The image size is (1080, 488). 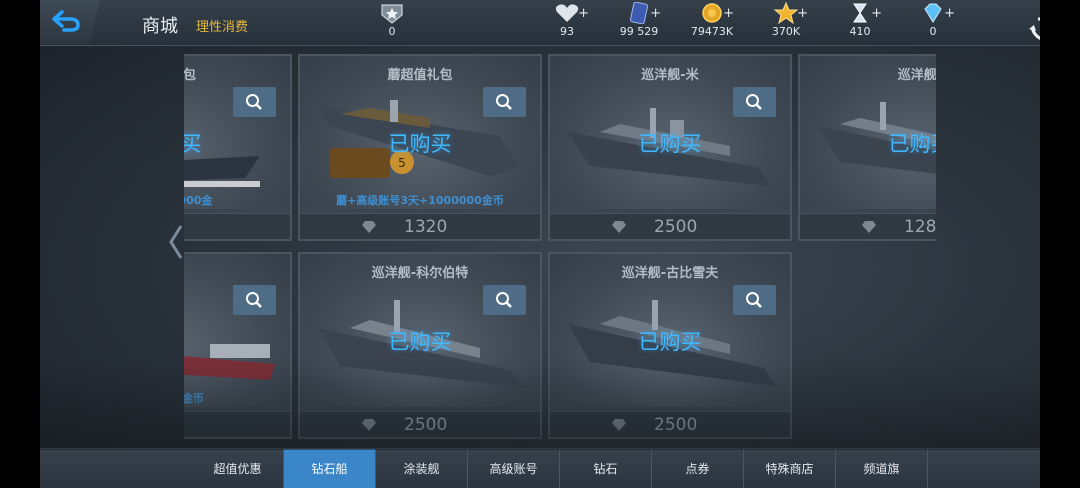 What do you see at coordinates (639, 31) in the screenshot?
I see `resource-value: 99 529` at bounding box center [639, 31].